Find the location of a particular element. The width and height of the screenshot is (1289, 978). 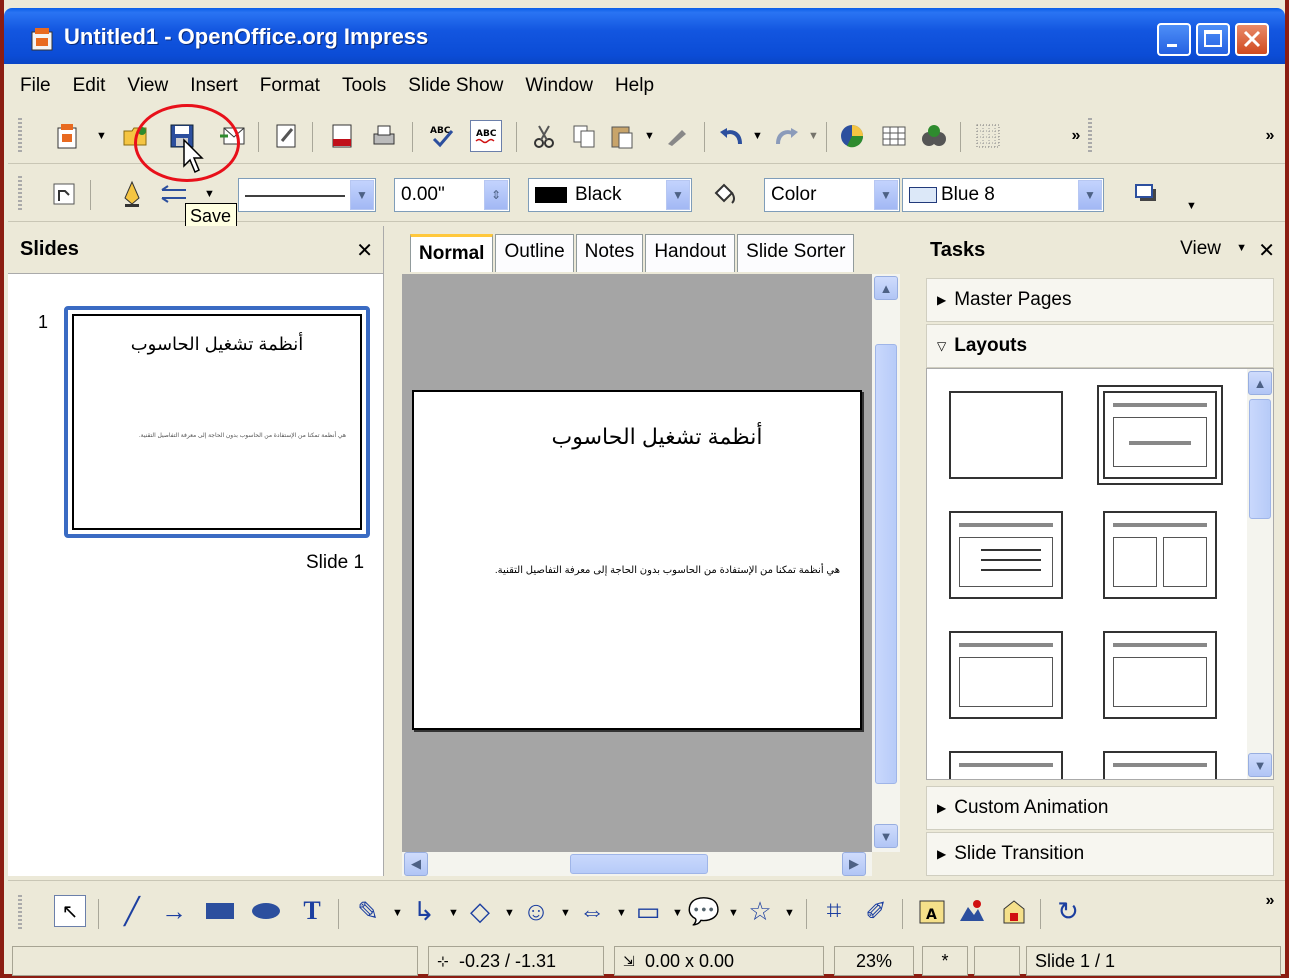

vertical-scrollbar: ▲ ▼ is located at coordinates (886, 563).